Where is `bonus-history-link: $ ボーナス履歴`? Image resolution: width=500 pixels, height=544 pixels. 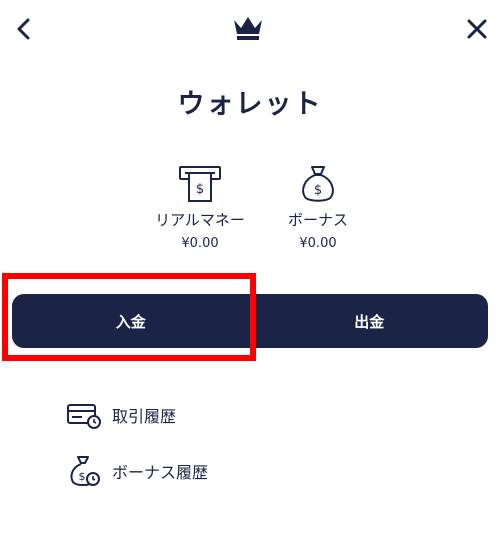
bonus-history-link: $ ボーナス履歴 is located at coordinates (137, 471).